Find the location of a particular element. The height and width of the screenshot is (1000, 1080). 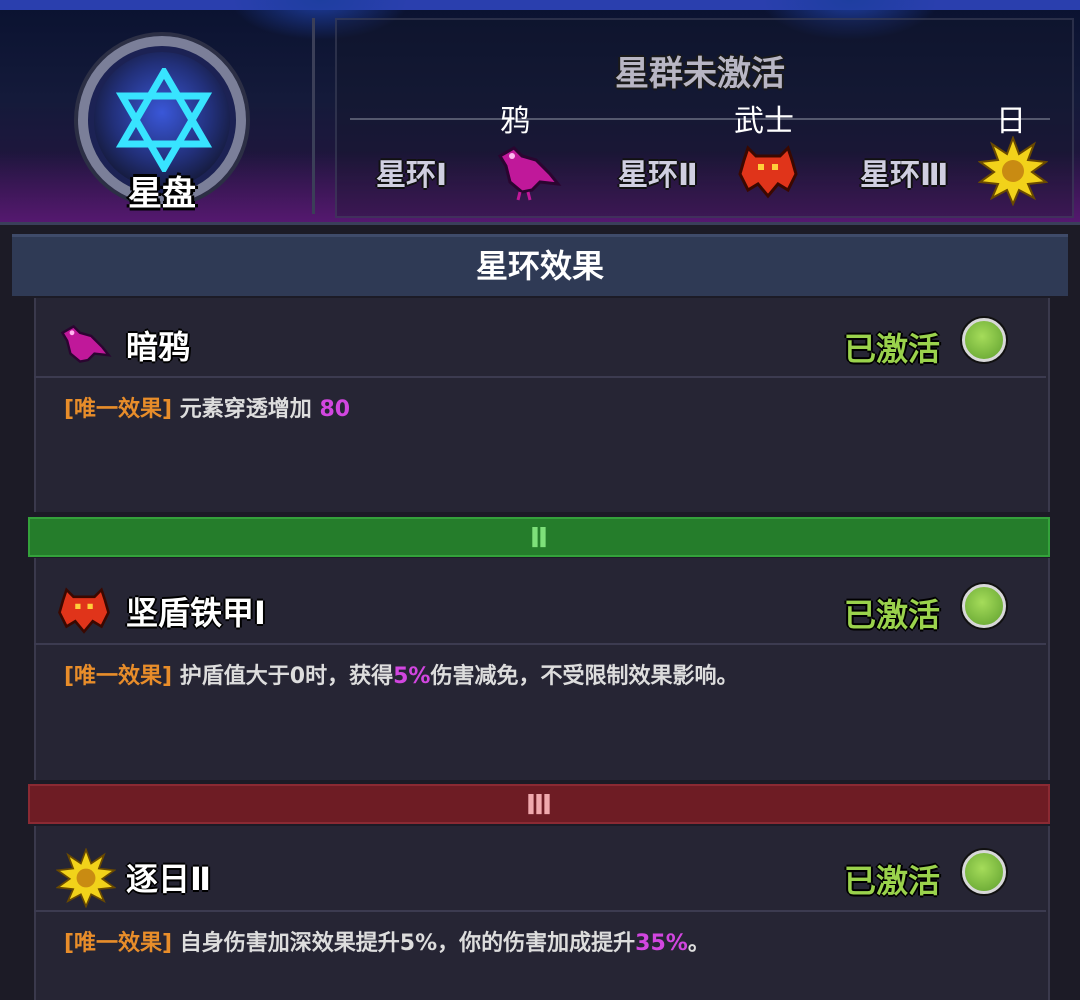

ring-label-2: 星环Ⅱ is located at coordinates (658, 175).